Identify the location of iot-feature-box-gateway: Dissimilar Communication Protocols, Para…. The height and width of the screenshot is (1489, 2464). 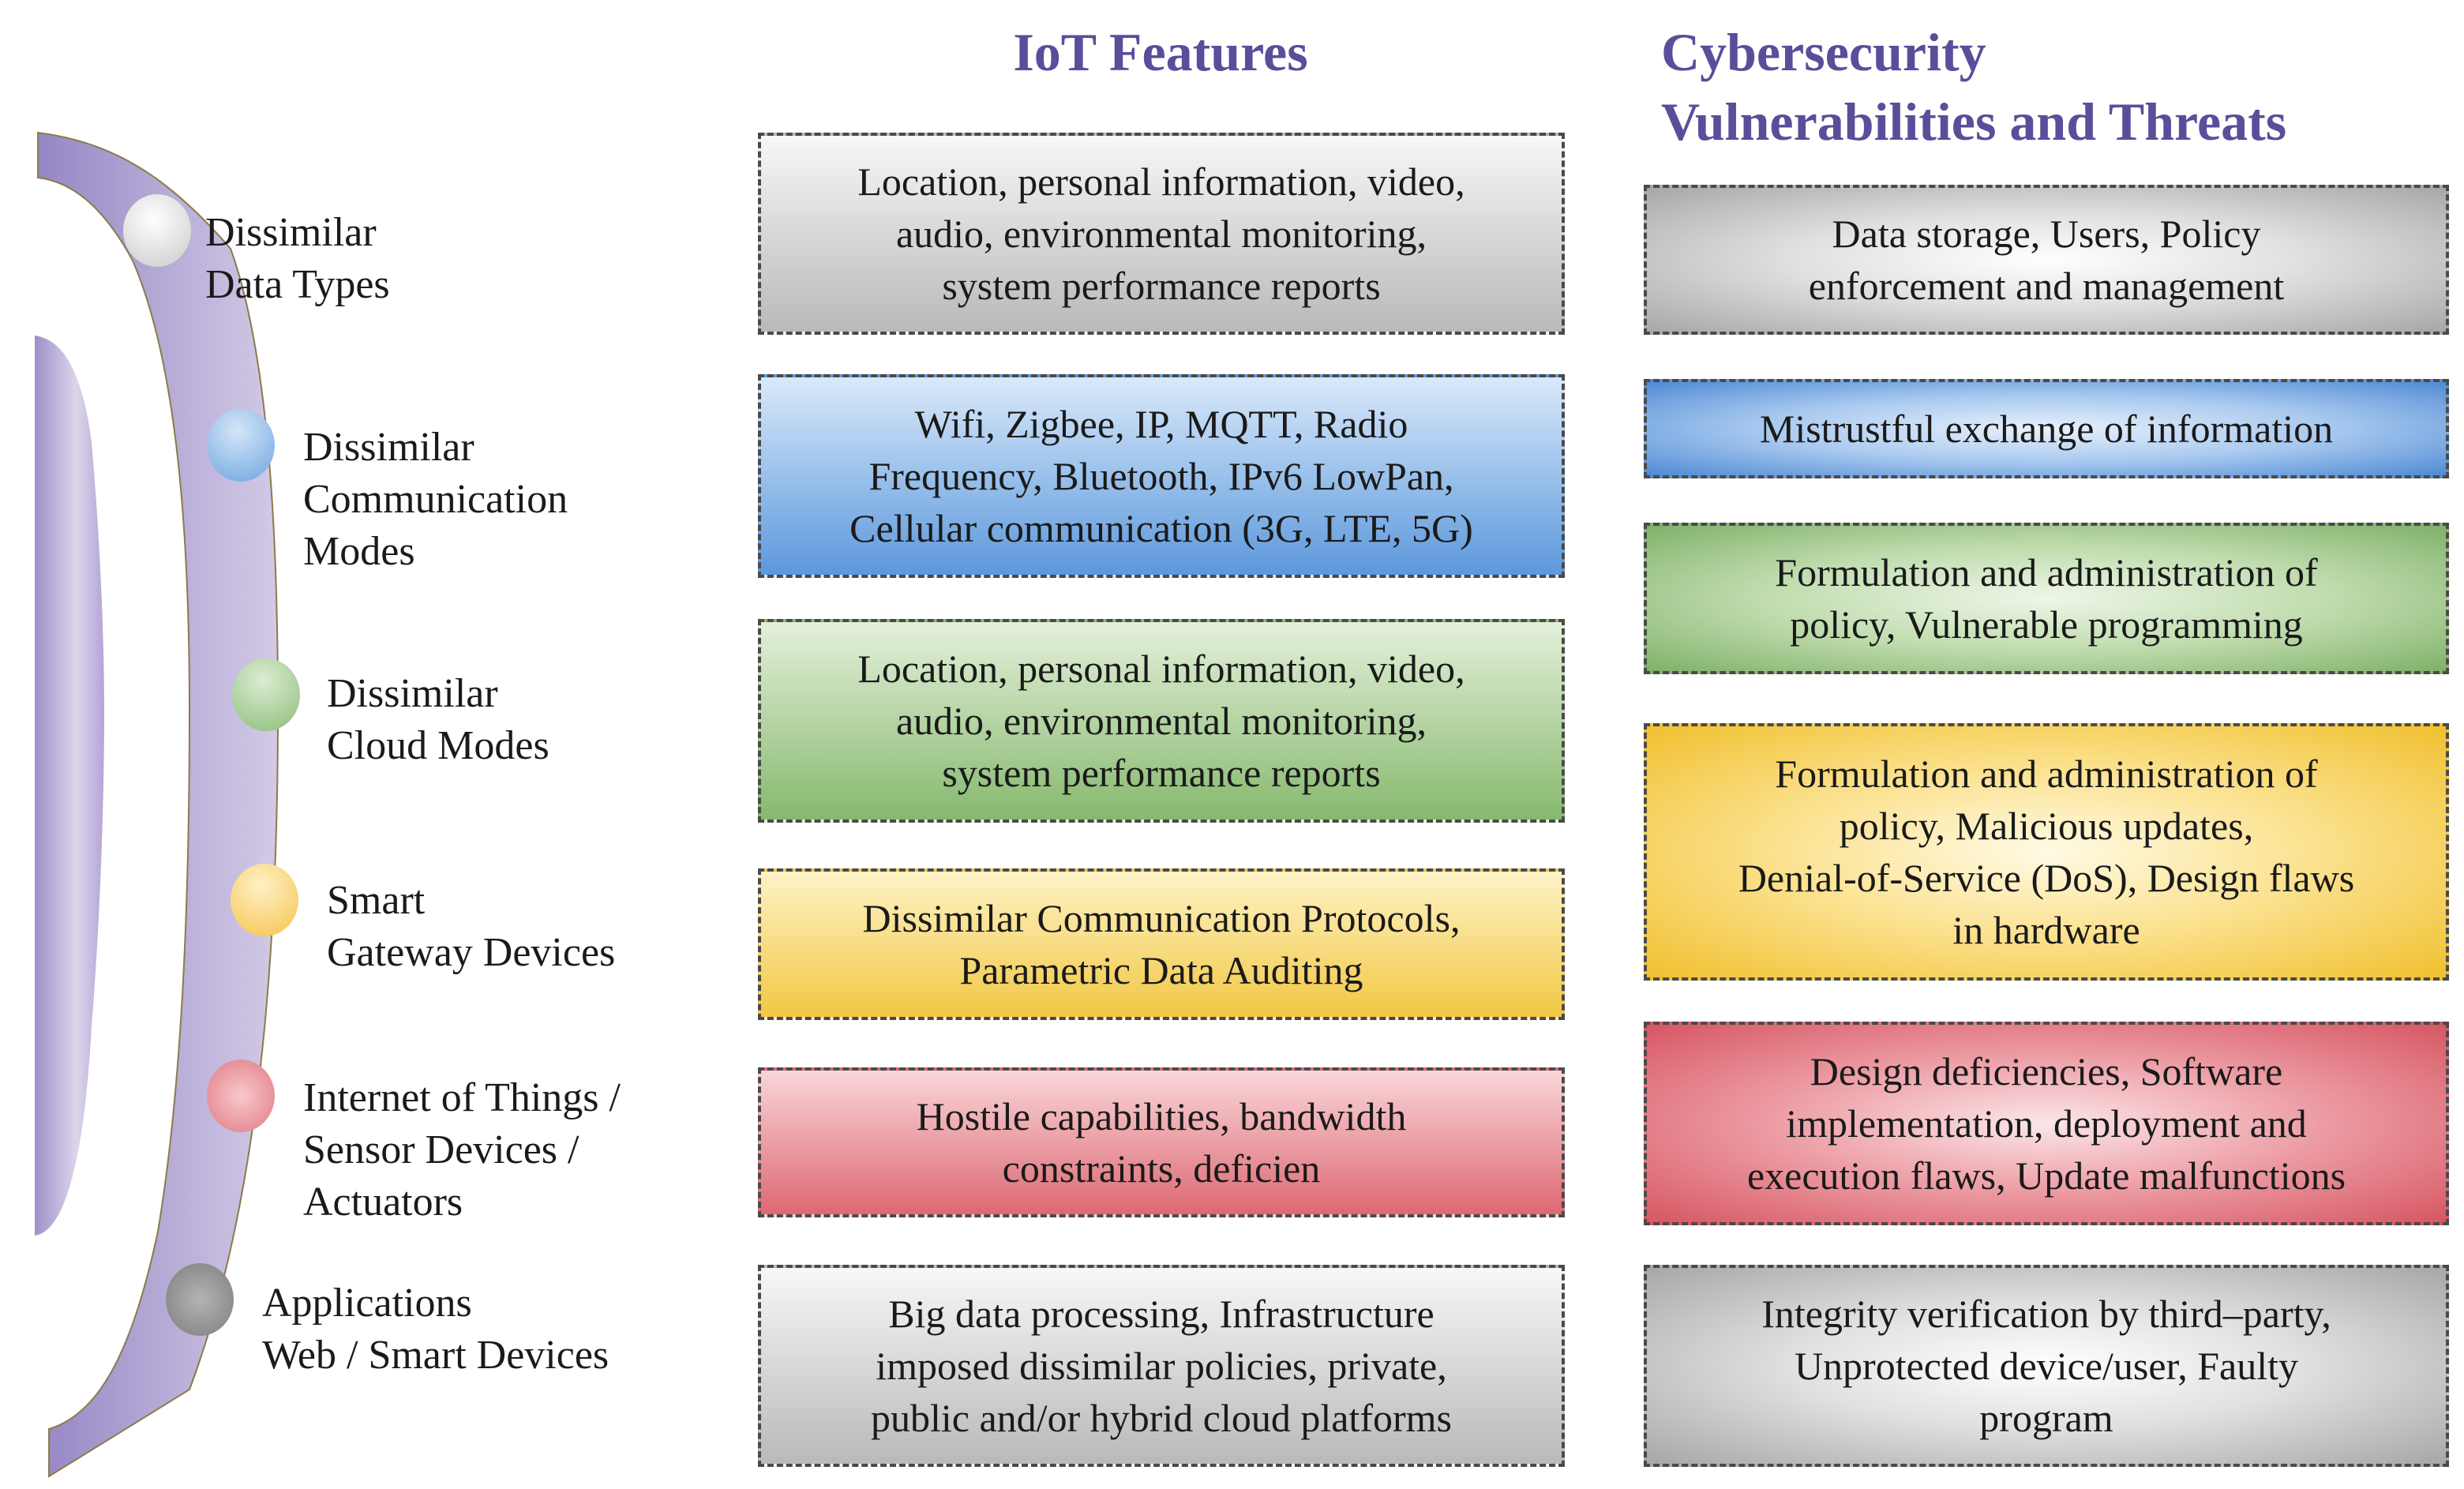
(1161, 944).